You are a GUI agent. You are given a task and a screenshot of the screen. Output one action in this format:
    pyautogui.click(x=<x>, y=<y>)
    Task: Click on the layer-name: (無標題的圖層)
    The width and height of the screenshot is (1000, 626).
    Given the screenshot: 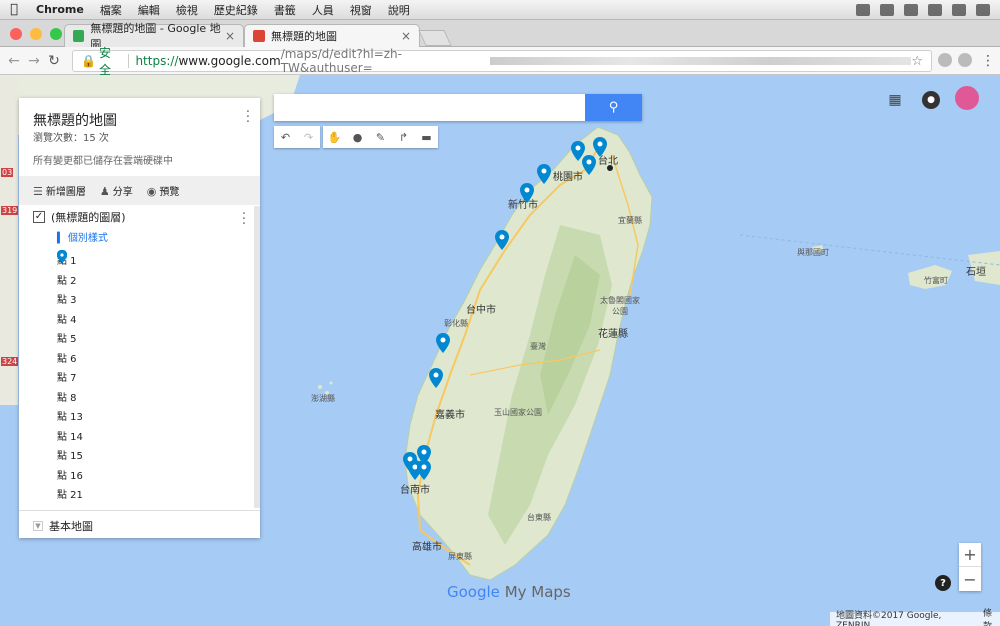 What is the action you would take?
    pyautogui.click(x=88, y=217)
    